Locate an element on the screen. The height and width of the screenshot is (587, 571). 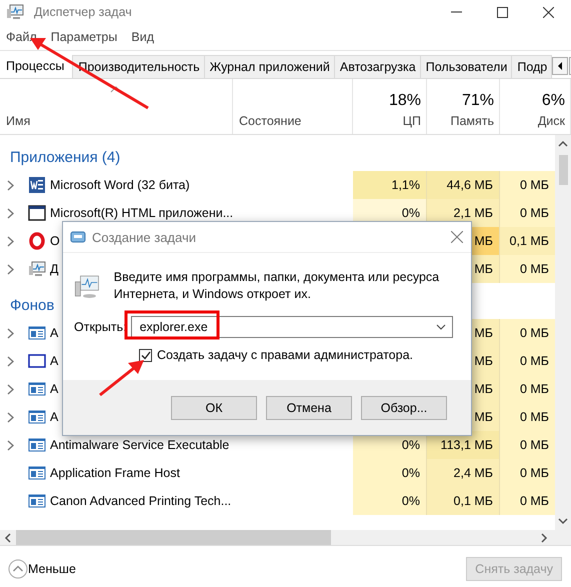
horizontal-scrollbar is located at coordinates (285, 538).